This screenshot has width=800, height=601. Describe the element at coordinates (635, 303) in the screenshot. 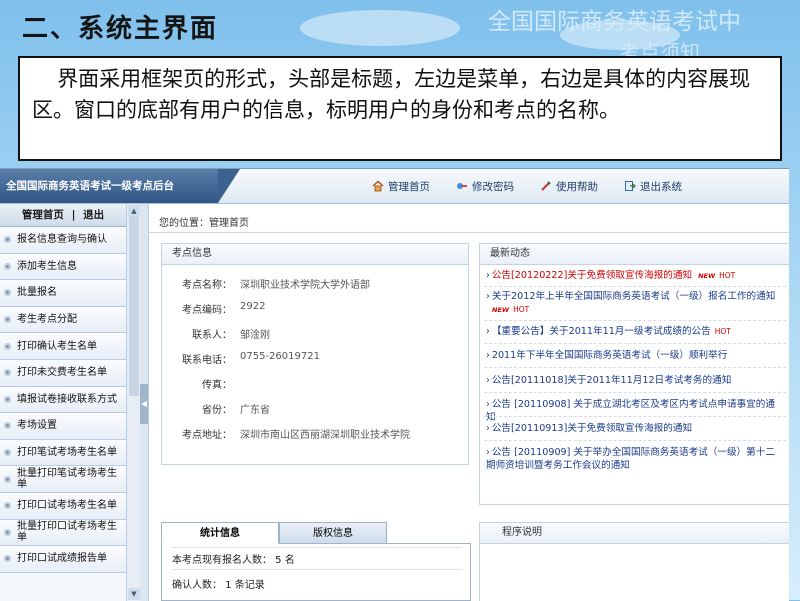

I see `news-item: › 关于2012年上半年全国国际商务英语考试（一级）报名工作的通知 NEW HOT` at that location.